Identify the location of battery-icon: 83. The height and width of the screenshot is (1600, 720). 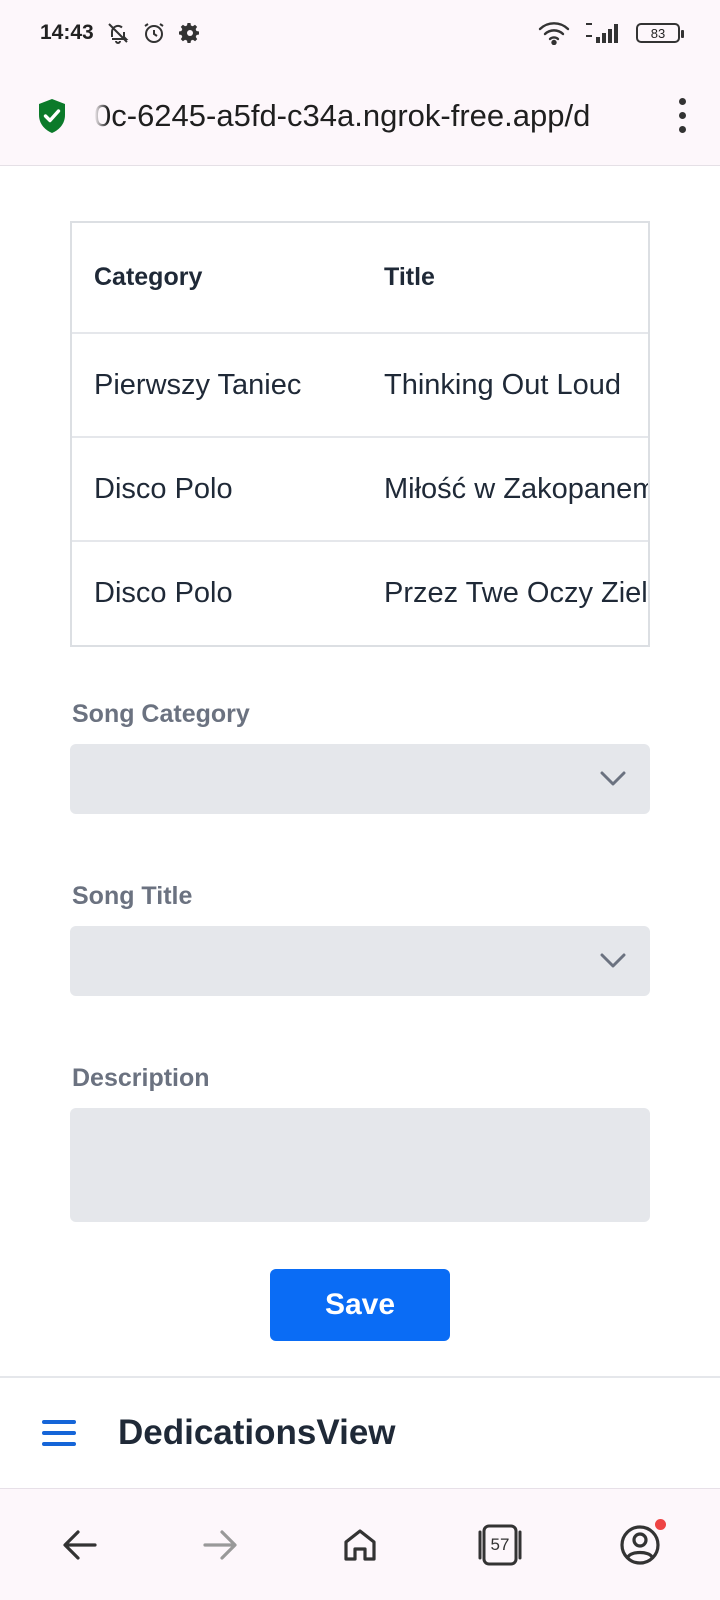
(660, 33).